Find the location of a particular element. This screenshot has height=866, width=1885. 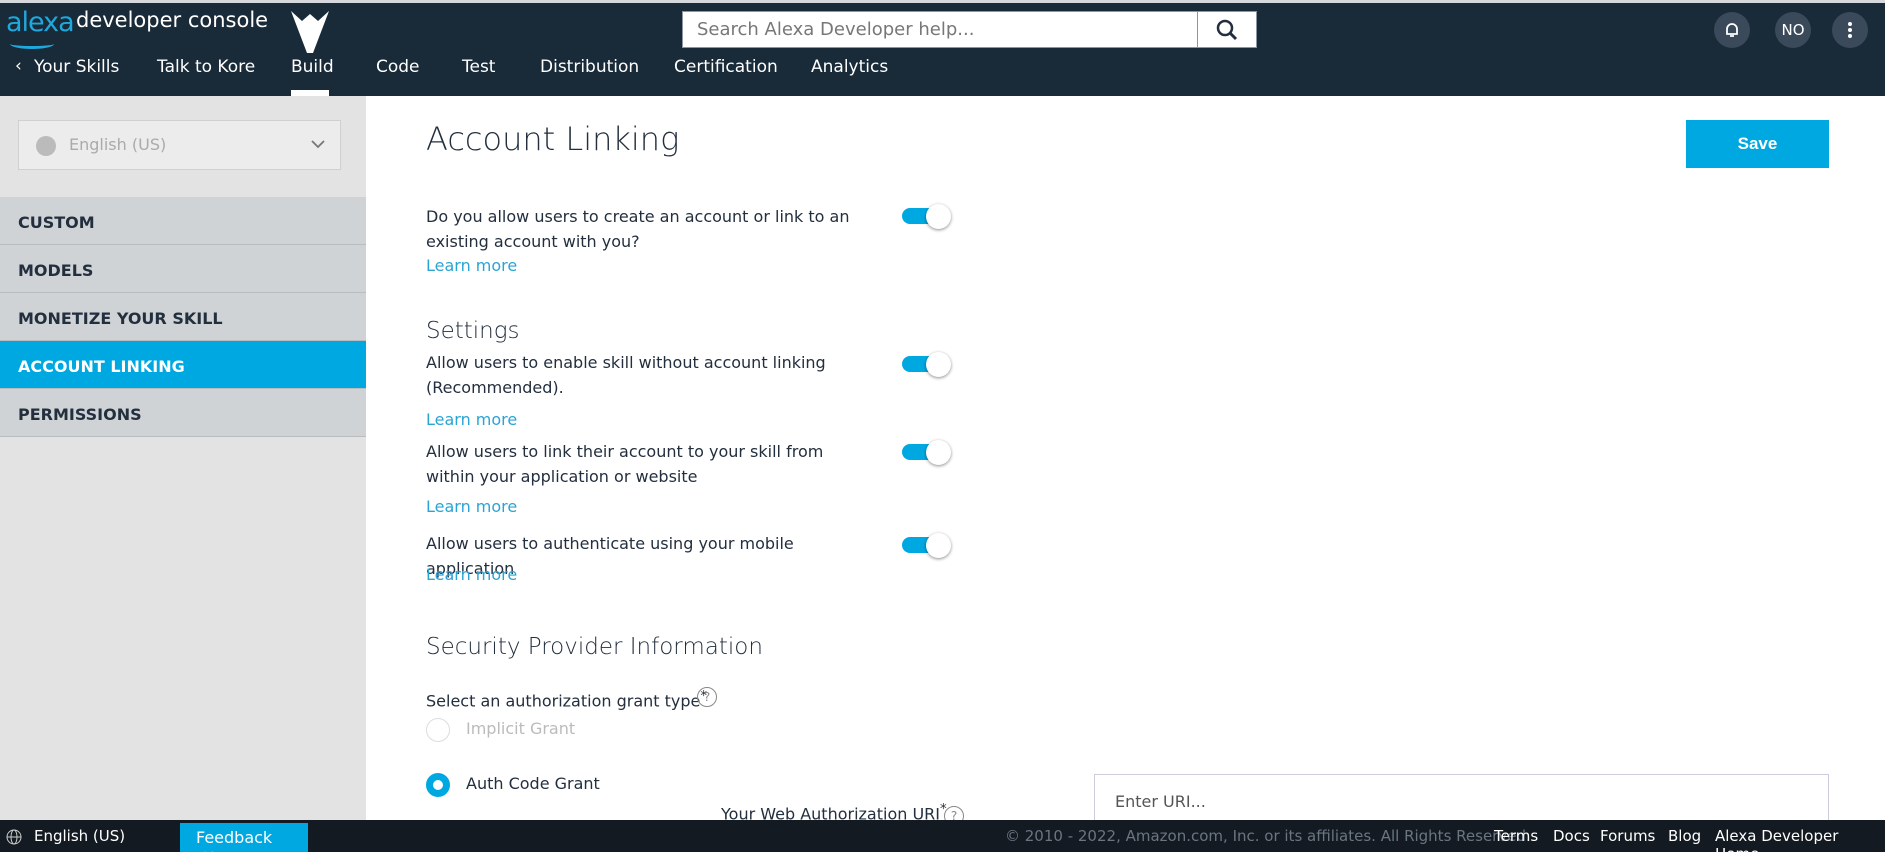

nav-build: Build is located at coordinates (312, 67).